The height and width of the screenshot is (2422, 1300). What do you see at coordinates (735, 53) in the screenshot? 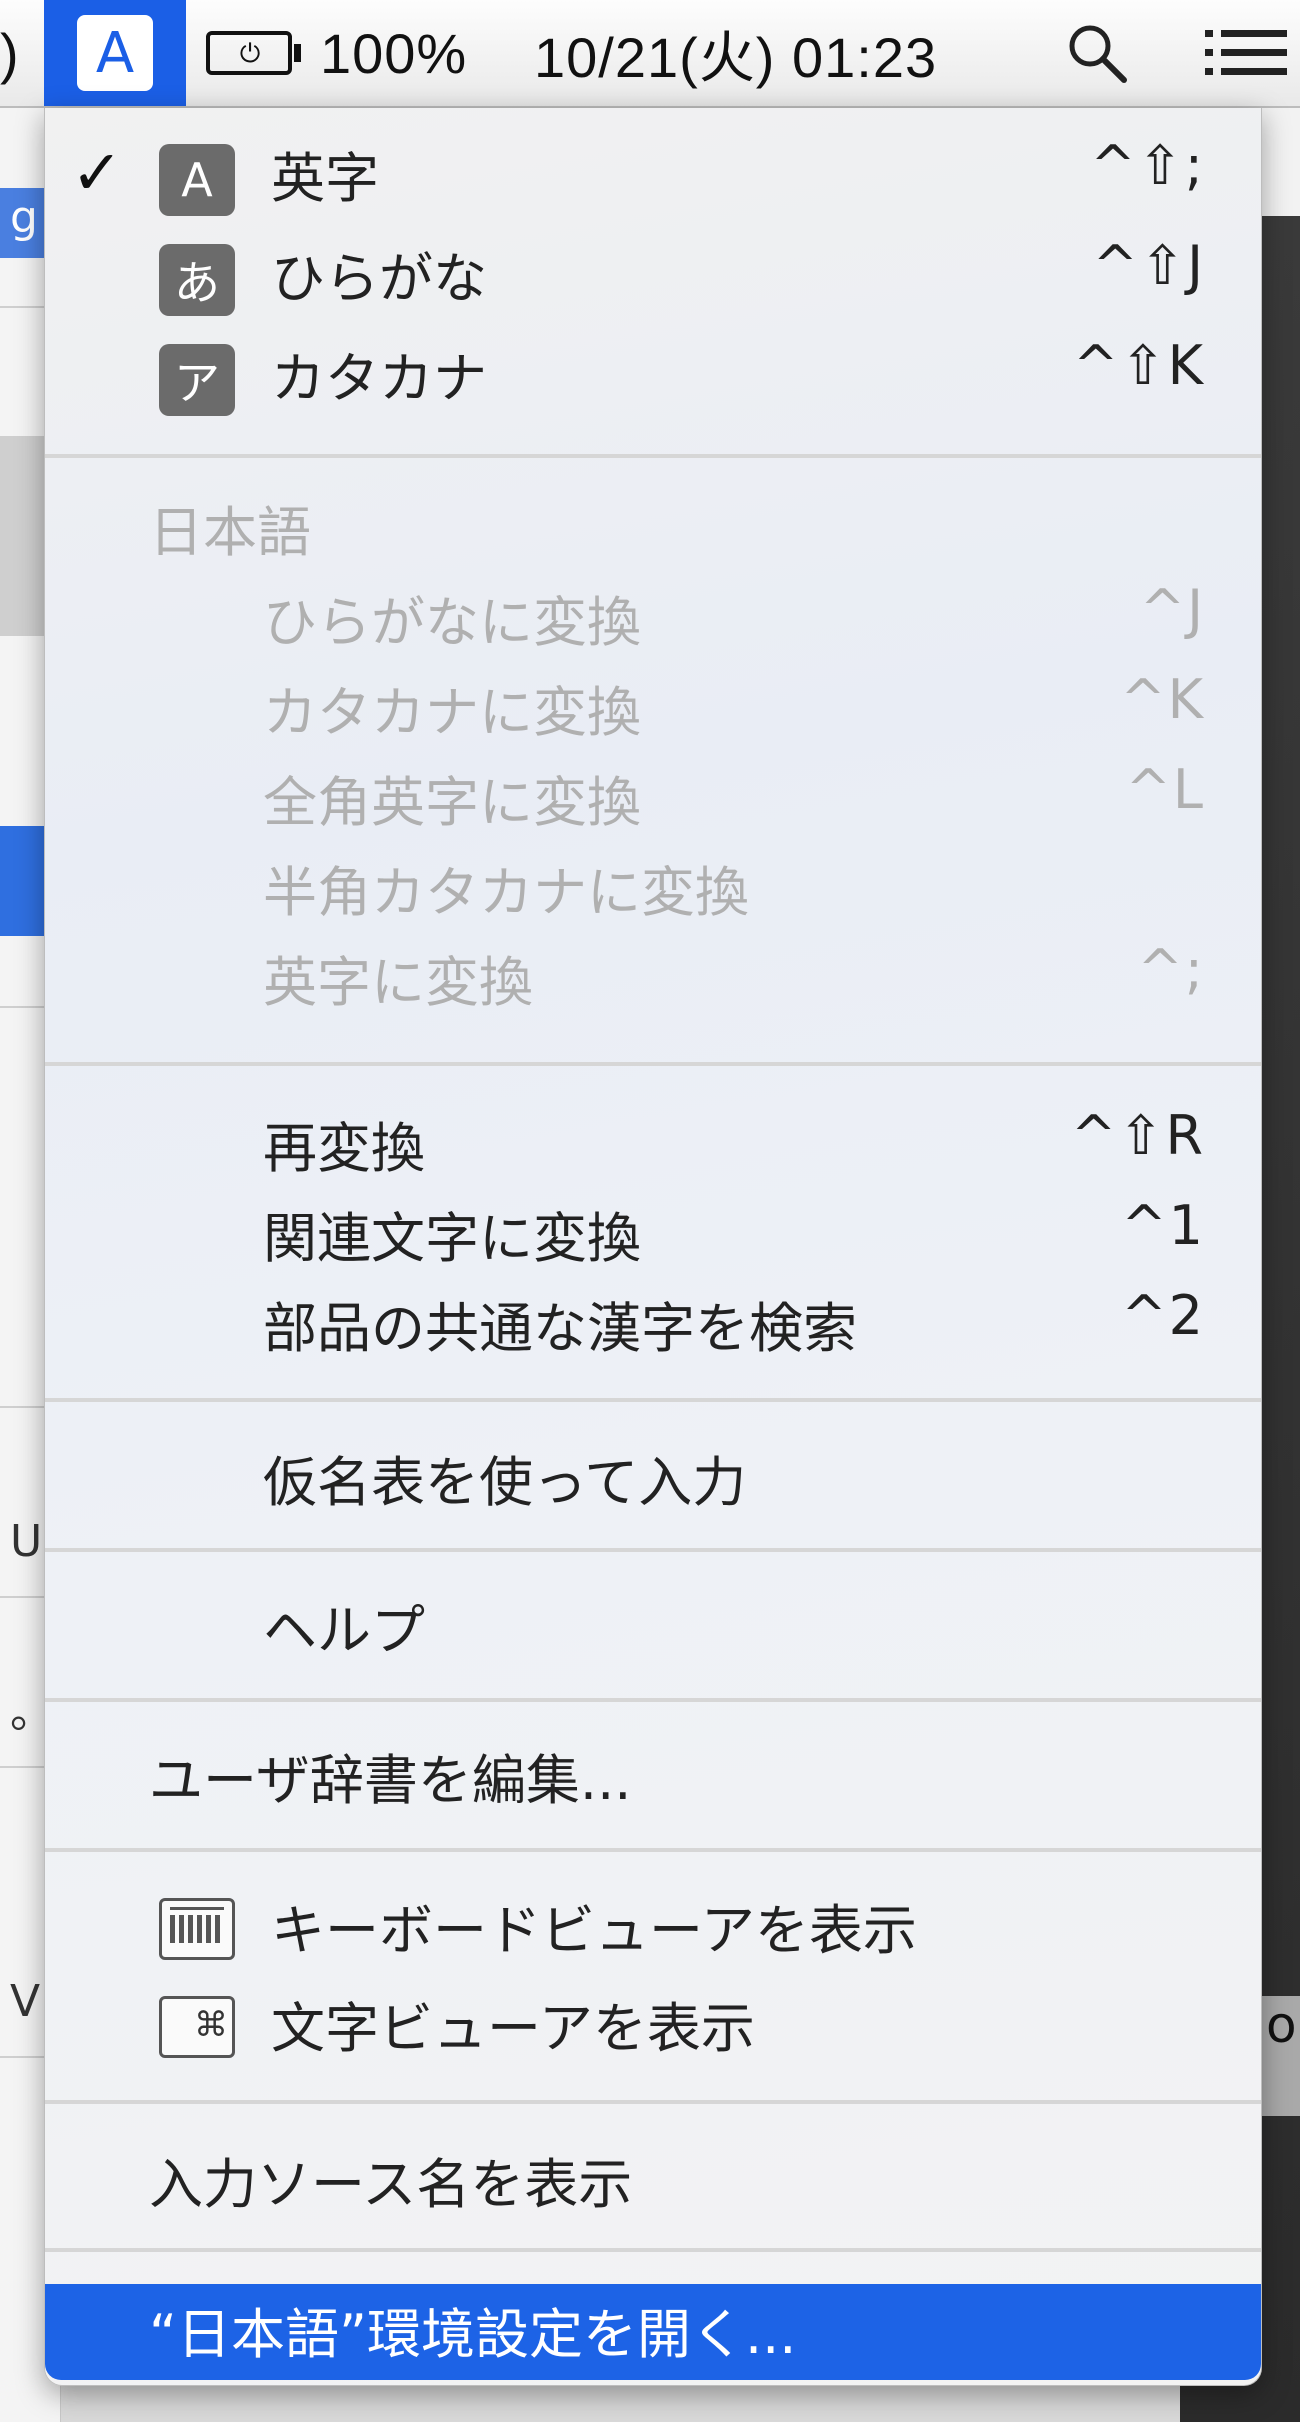
I see `clock: 10/21(火) 01:23` at bounding box center [735, 53].